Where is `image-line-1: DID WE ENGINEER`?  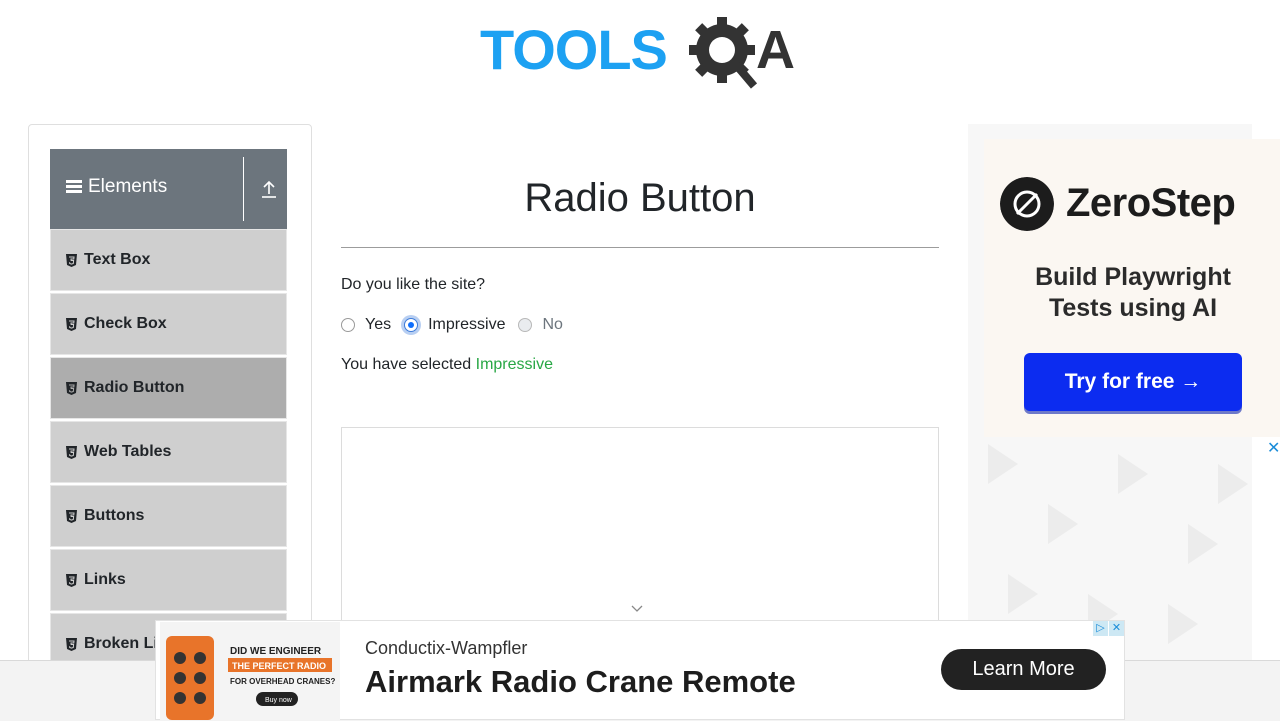
image-line-1: DID WE ENGINEER is located at coordinates (276, 651).